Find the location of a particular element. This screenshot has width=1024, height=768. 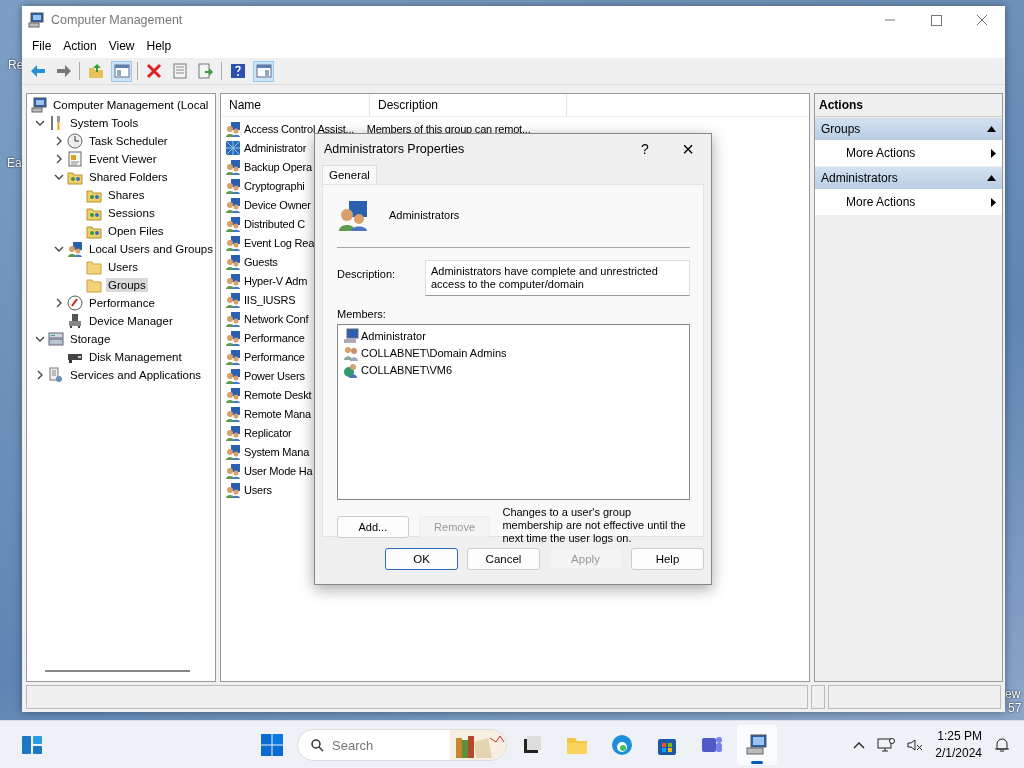

tab: General is located at coordinates (349, 174).